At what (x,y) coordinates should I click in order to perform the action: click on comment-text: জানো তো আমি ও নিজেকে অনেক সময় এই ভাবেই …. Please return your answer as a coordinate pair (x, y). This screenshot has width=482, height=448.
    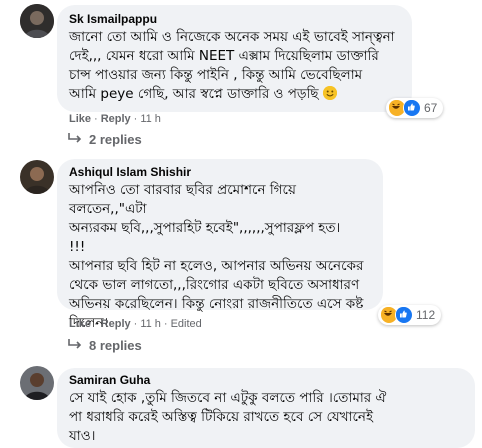
    Looking at the image, I should click on (234, 66).